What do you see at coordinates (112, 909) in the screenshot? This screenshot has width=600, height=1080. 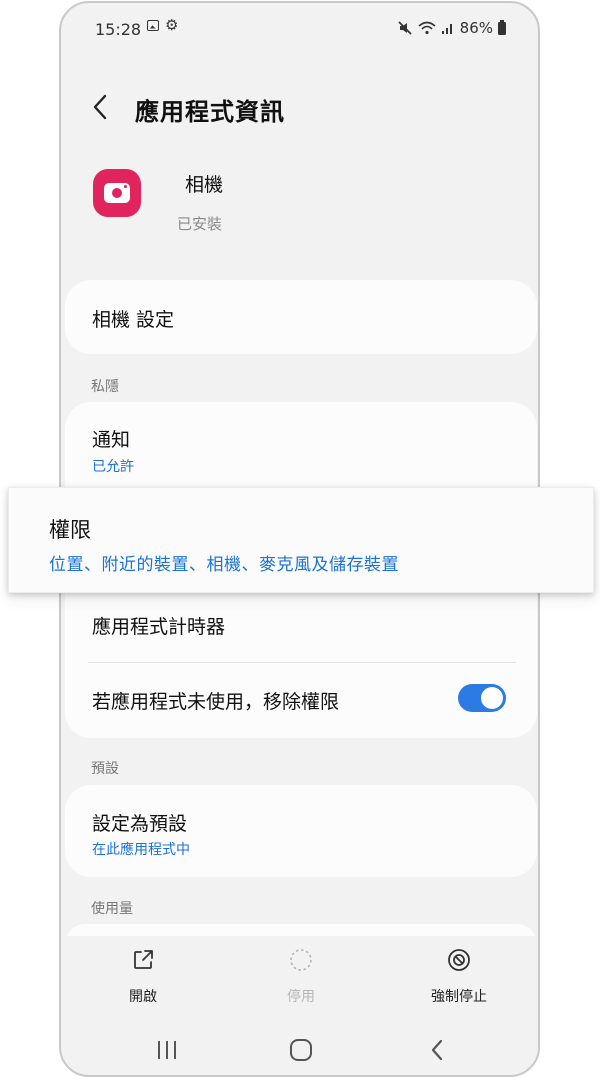 I see `section-label-usage: 使用量` at bounding box center [112, 909].